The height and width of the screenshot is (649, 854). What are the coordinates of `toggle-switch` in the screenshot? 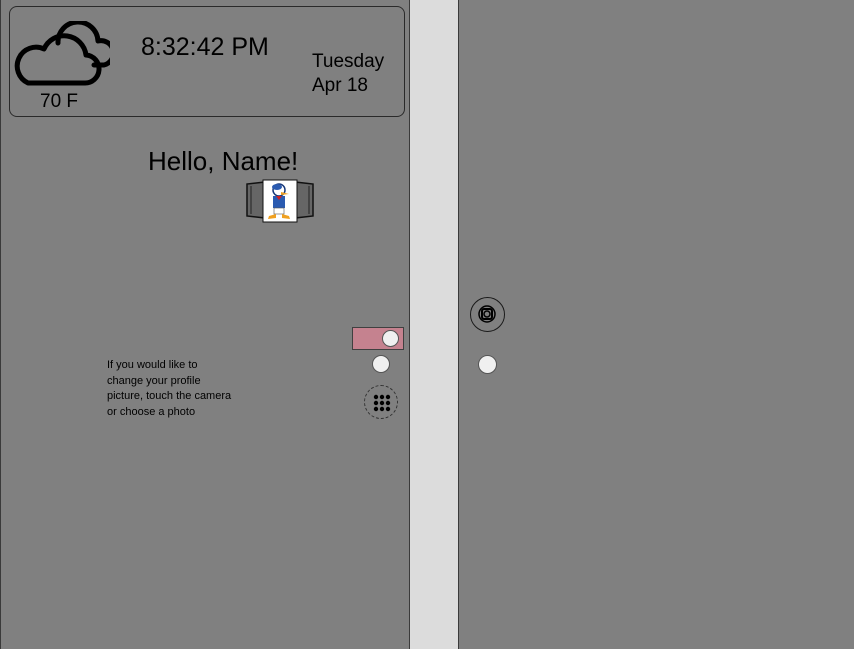 It's located at (378, 338).